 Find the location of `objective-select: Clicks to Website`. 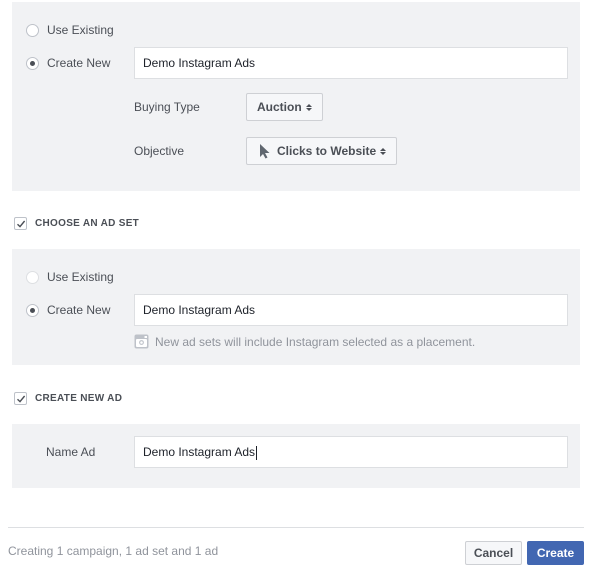

objective-select: Clicks to Website is located at coordinates (322, 151).